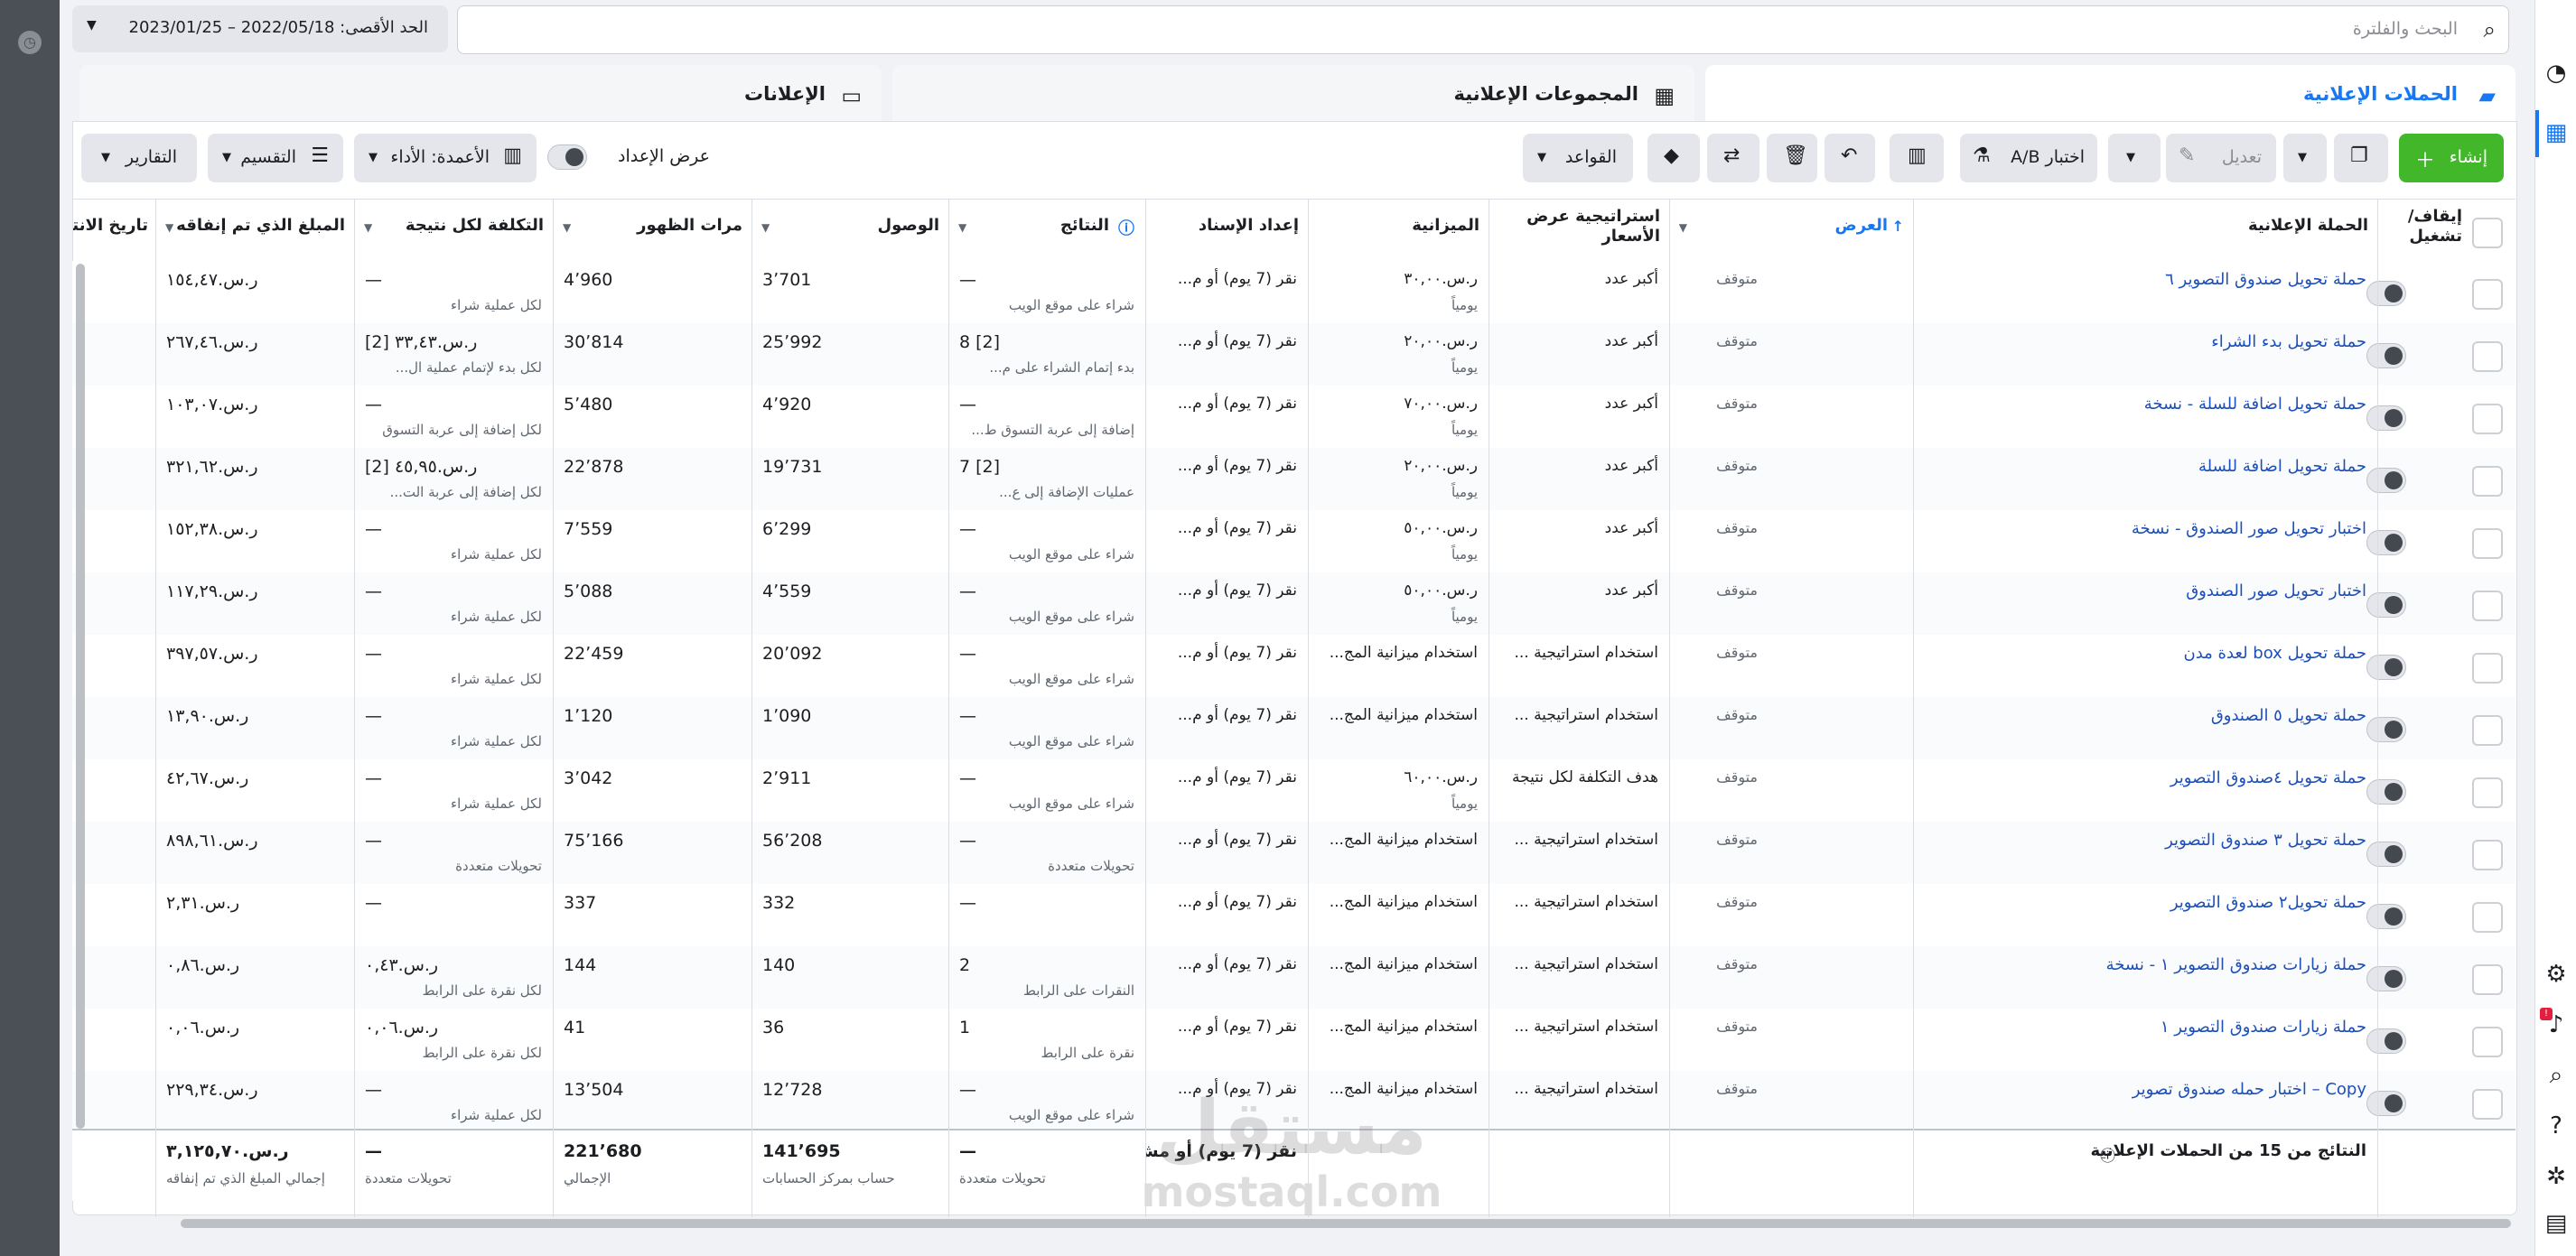 Image resolution: width=2576 pixels, height=1256 pixels. I want to click on rules-button: ▼ القواعد, so click(1578, 158).